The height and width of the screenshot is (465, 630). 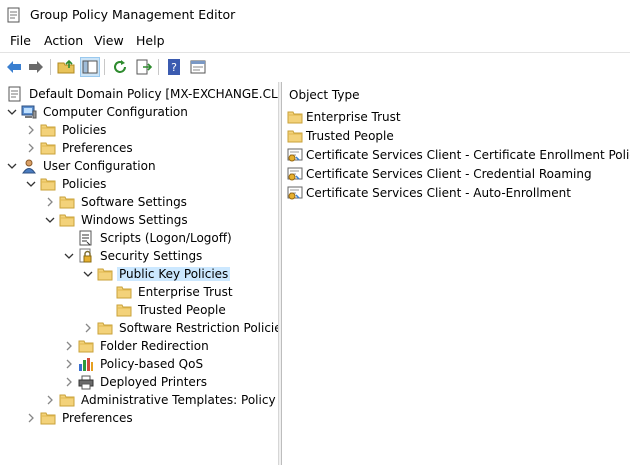 I want to click on computer-icon, so click(x=29, y=112).